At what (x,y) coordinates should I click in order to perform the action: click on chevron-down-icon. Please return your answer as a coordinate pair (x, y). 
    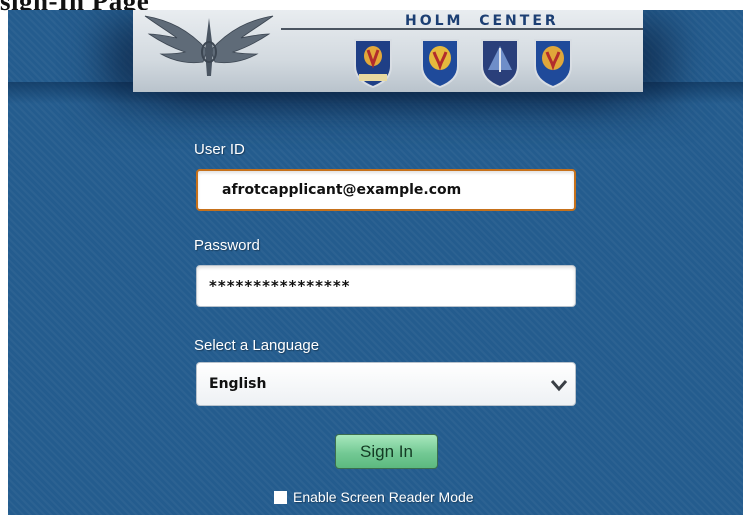
    Looking at the image, I should click on (559, 386).